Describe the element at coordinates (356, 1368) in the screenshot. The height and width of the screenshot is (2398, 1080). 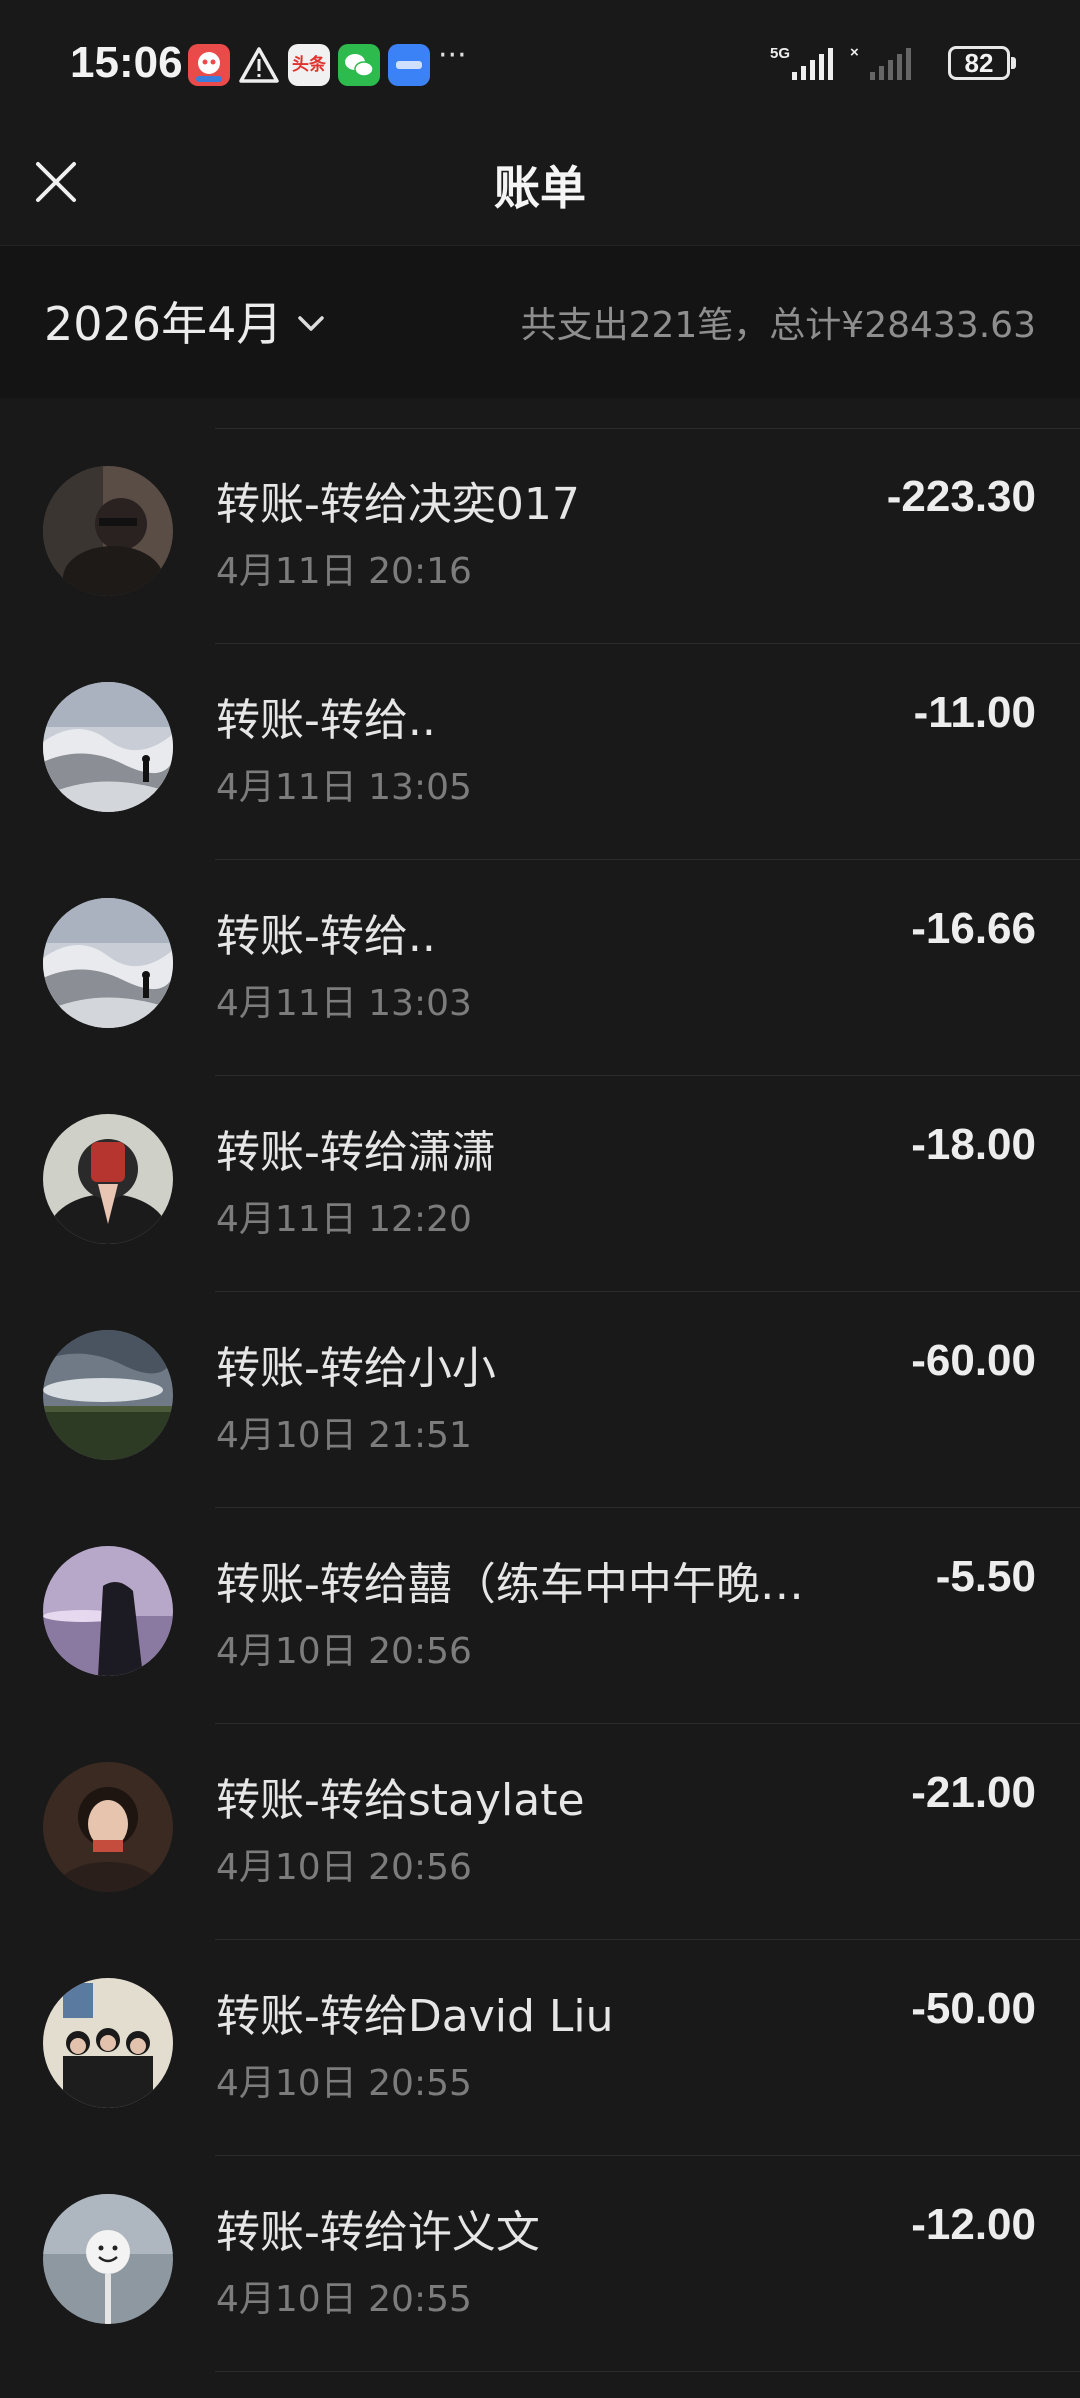
I see `transaction-title: 转账-转给小小` at that location.